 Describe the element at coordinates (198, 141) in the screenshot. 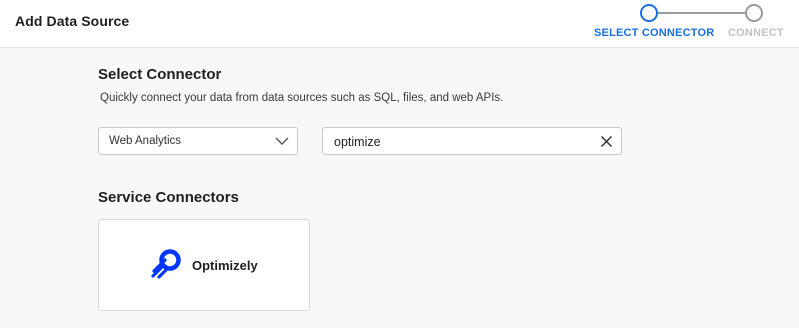

I see `category-select: Web Analytics` at that location.